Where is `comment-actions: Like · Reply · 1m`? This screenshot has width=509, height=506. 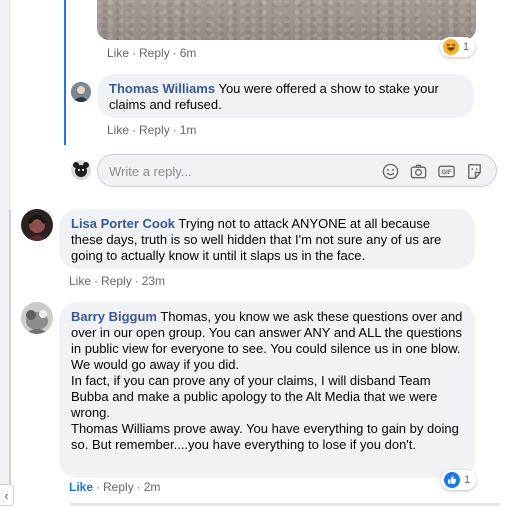 comment-actions: Like · Reply · 1m is located at coordinates (152, 130).